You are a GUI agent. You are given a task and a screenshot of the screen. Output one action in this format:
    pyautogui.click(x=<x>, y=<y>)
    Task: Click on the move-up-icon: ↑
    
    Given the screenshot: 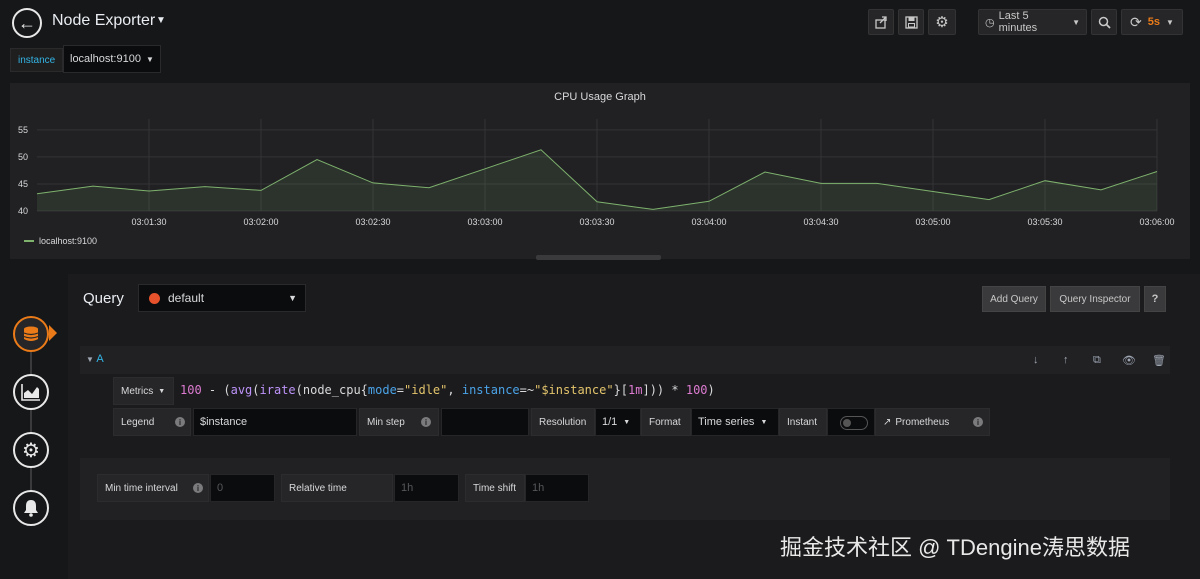 What is the action you would take?
    pyautogui.click(x=1066, y=360)
    